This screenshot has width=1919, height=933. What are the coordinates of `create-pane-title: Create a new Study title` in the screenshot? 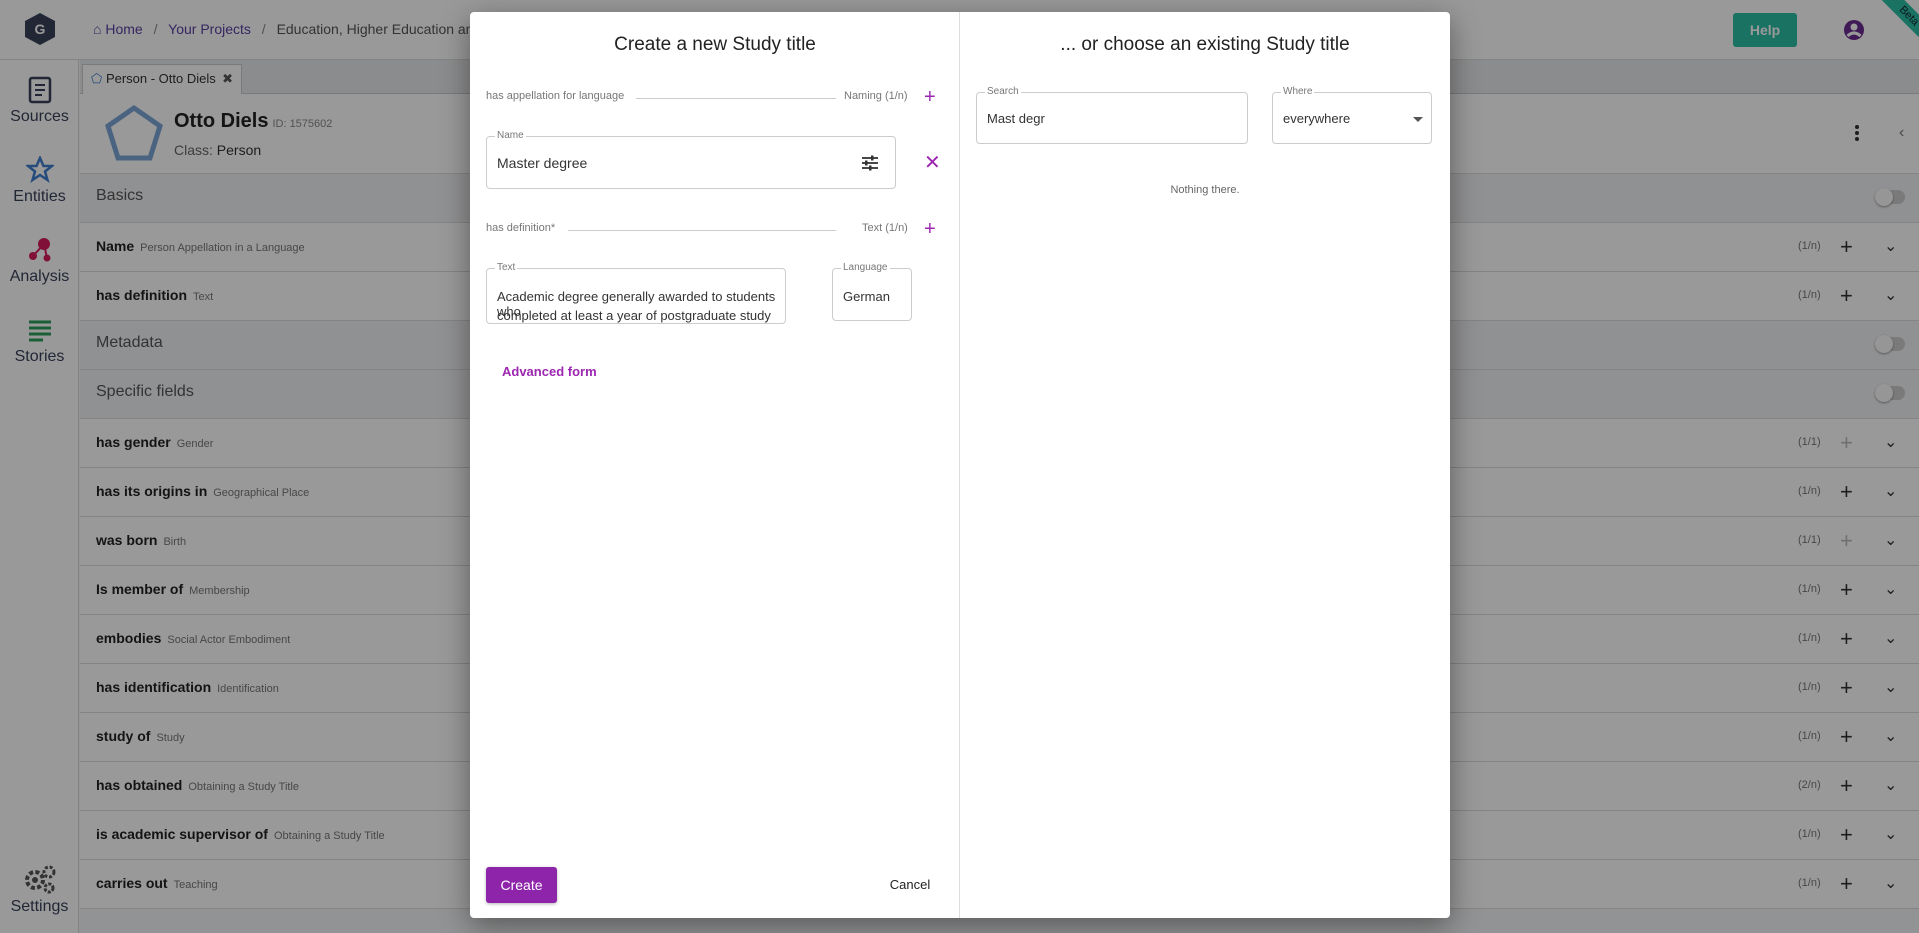 It's located at (715, 44).